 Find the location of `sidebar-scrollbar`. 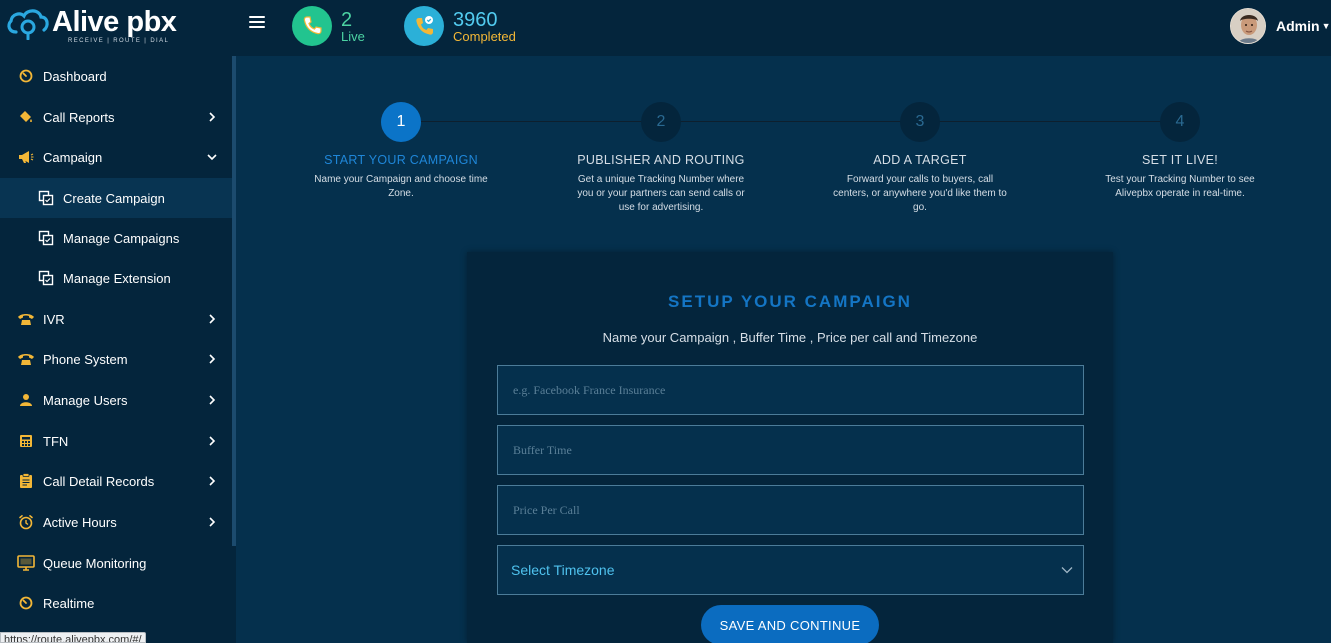

sidebar-scrollbar is located at coordinates (234, 301).